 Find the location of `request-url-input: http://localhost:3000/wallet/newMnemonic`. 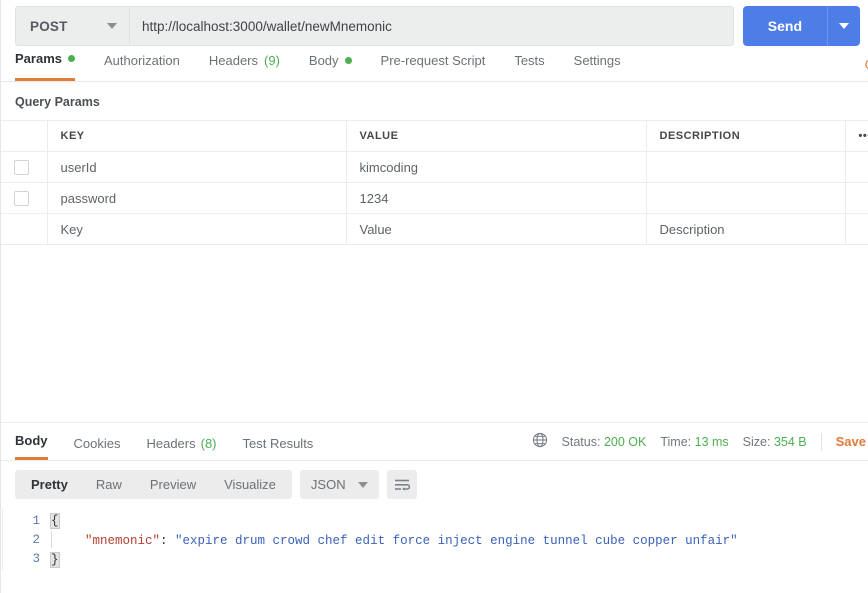

request-url-input: http://localhost:3000/wallet/newMnemonic is located at coordinates (431, 26).